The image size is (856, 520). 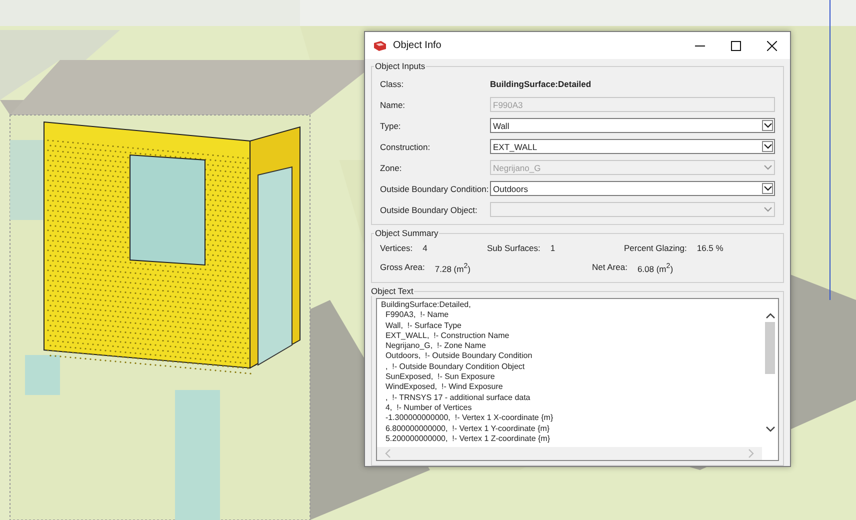 What do you see at coordinates (467, 429) in the screenshot?
I see `code-line: 6.800000000000, !- Vertex 1 Y-coordinate {m}` at bounding box center [467, 429].